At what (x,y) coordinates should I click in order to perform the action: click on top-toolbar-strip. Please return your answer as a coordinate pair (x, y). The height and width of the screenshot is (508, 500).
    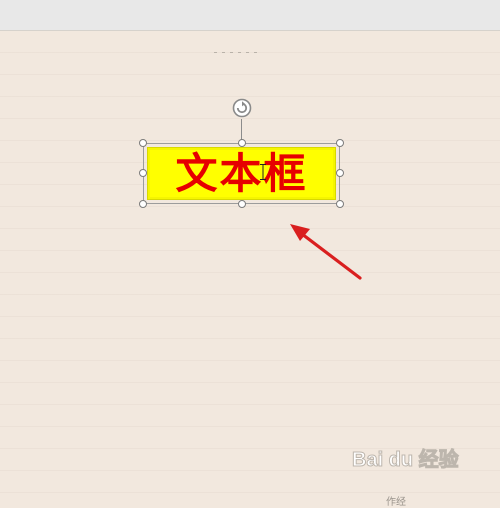
    Looking at the image, I should click on (250, 15).